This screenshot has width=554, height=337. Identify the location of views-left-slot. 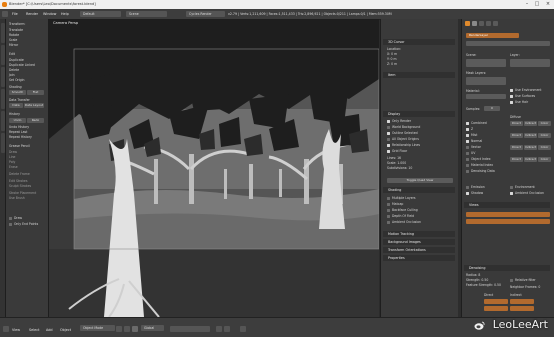
(508, 214).